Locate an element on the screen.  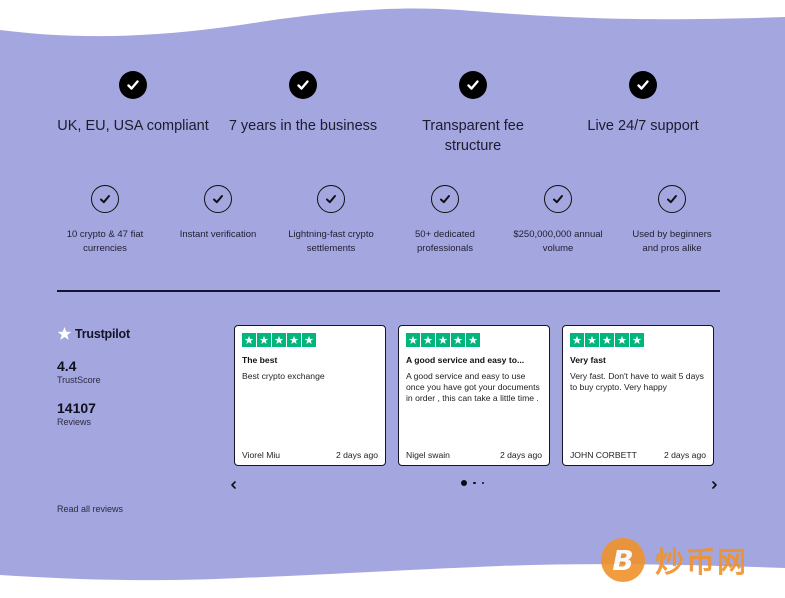
trustpilot-logo: Trustpilot is located at coordinates (93, 333).